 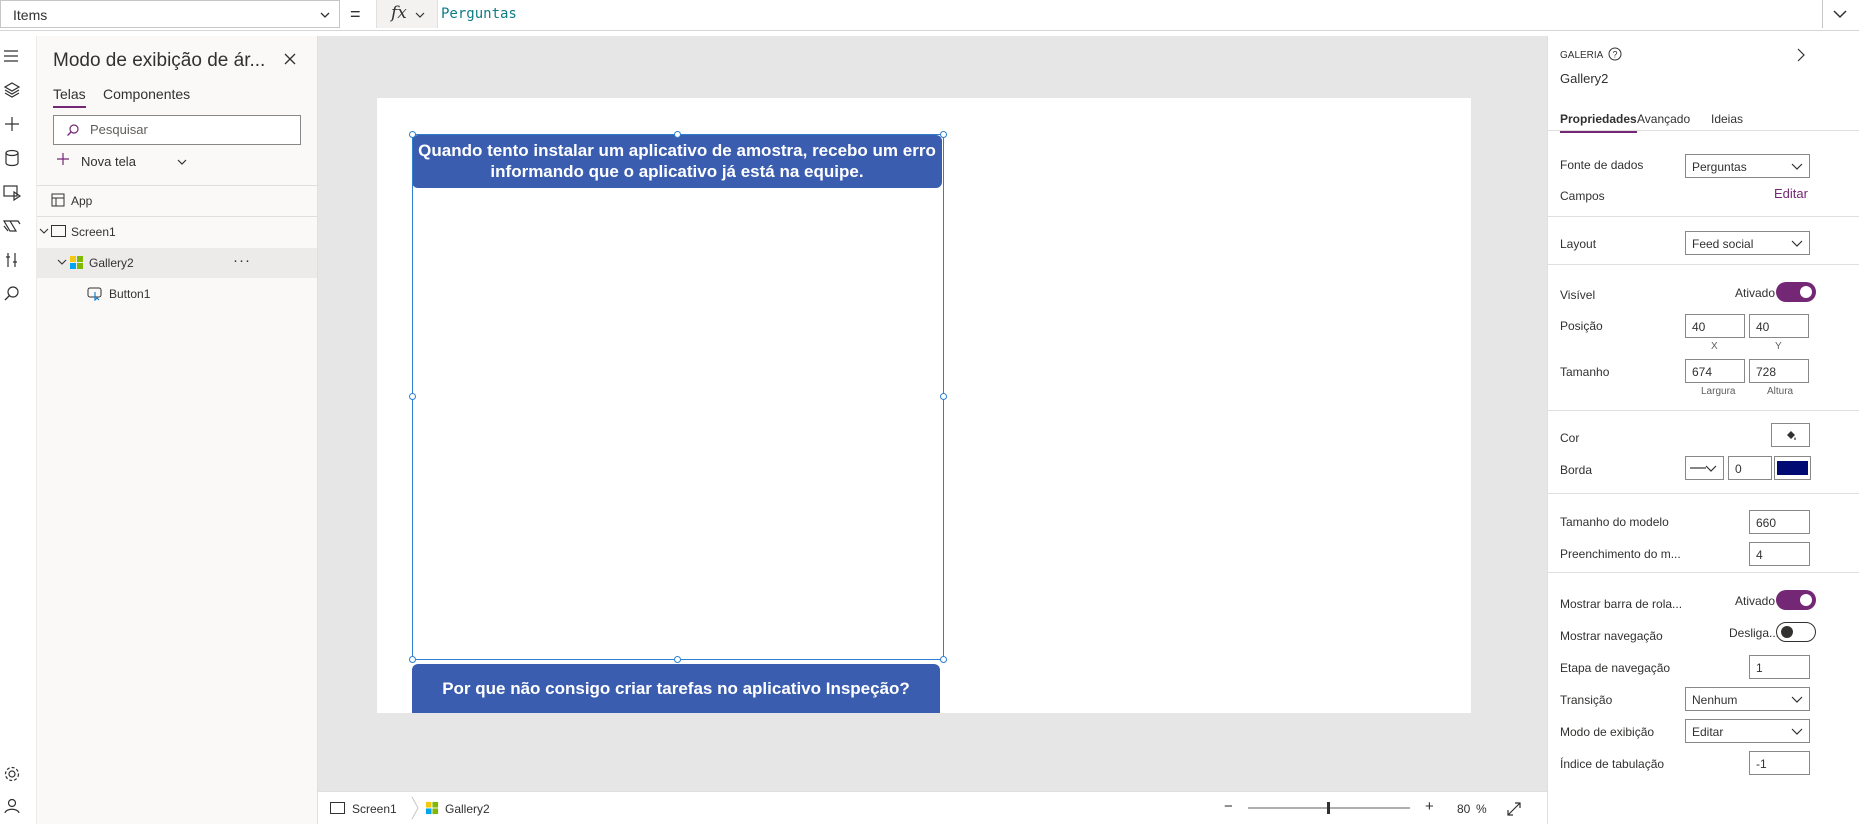 I want to click on expand-formula-button, so click(x=1840, y=14).